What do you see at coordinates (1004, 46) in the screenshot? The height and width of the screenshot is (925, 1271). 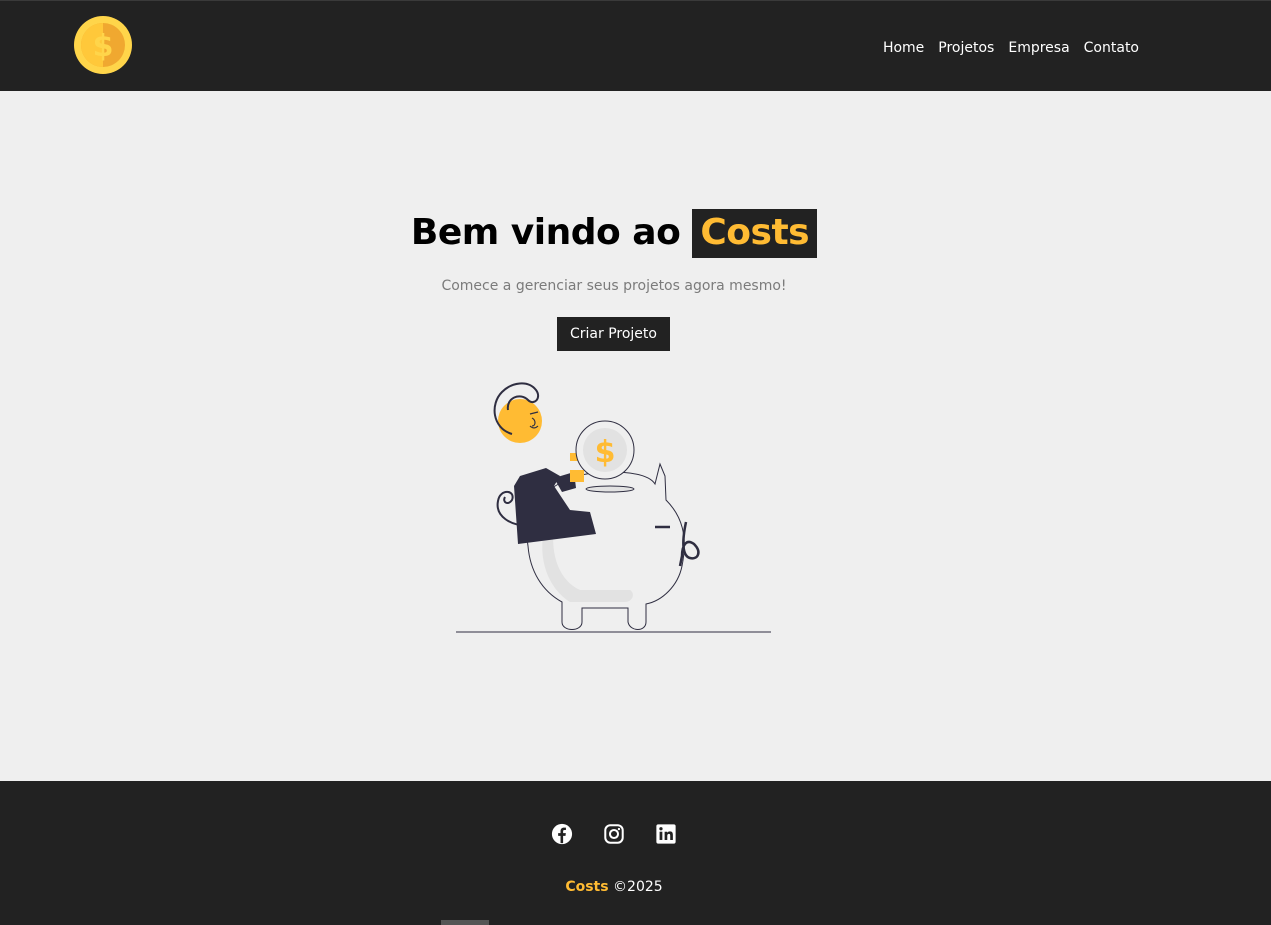 I see `nav-menu: Home Projetos Empresa Contato` at bounding box center [1004, 46].